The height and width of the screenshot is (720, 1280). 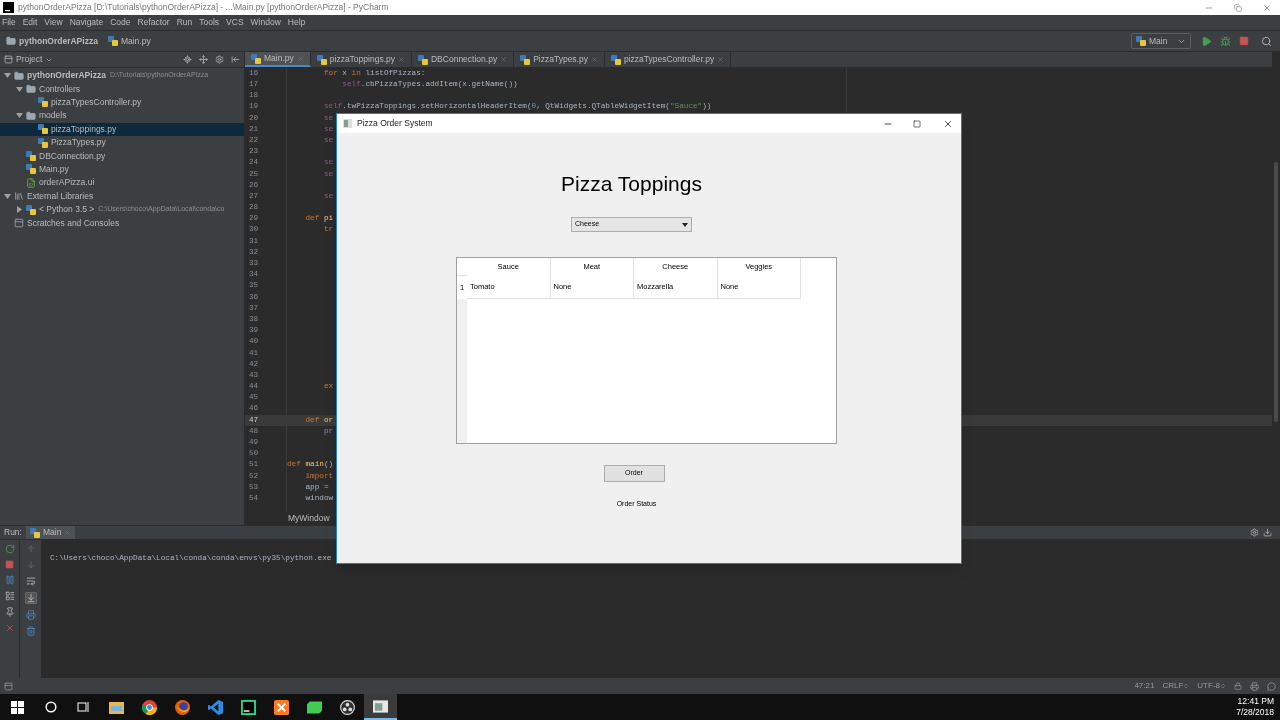 I want to click on breadcrumb: Main.py, so click(x=129, y=41).